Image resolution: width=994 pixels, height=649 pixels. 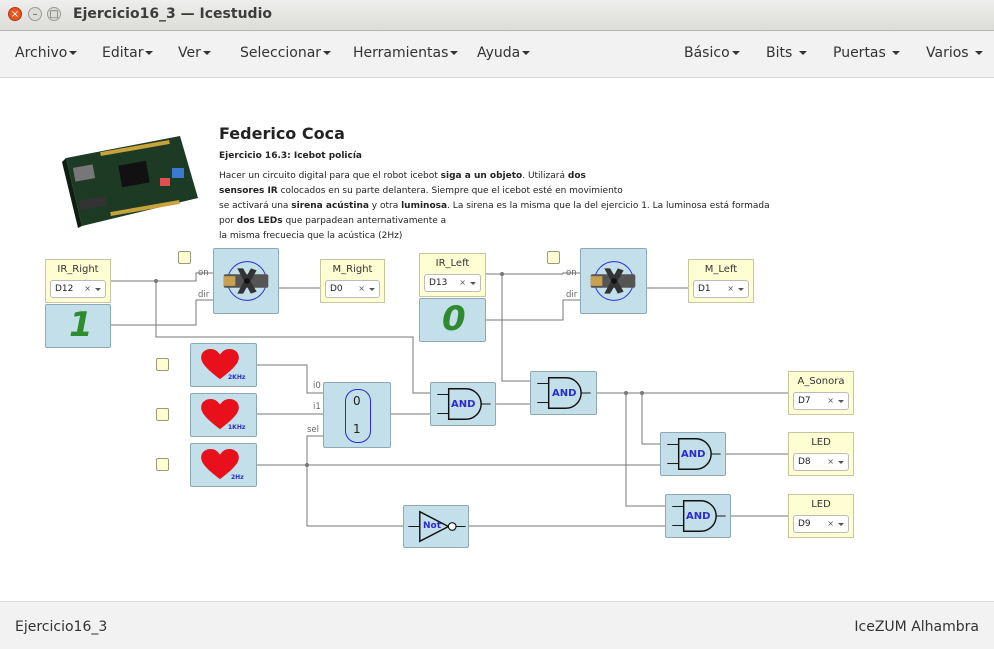 I want to click on maximize-icon: □, so click(x=54, y=14).